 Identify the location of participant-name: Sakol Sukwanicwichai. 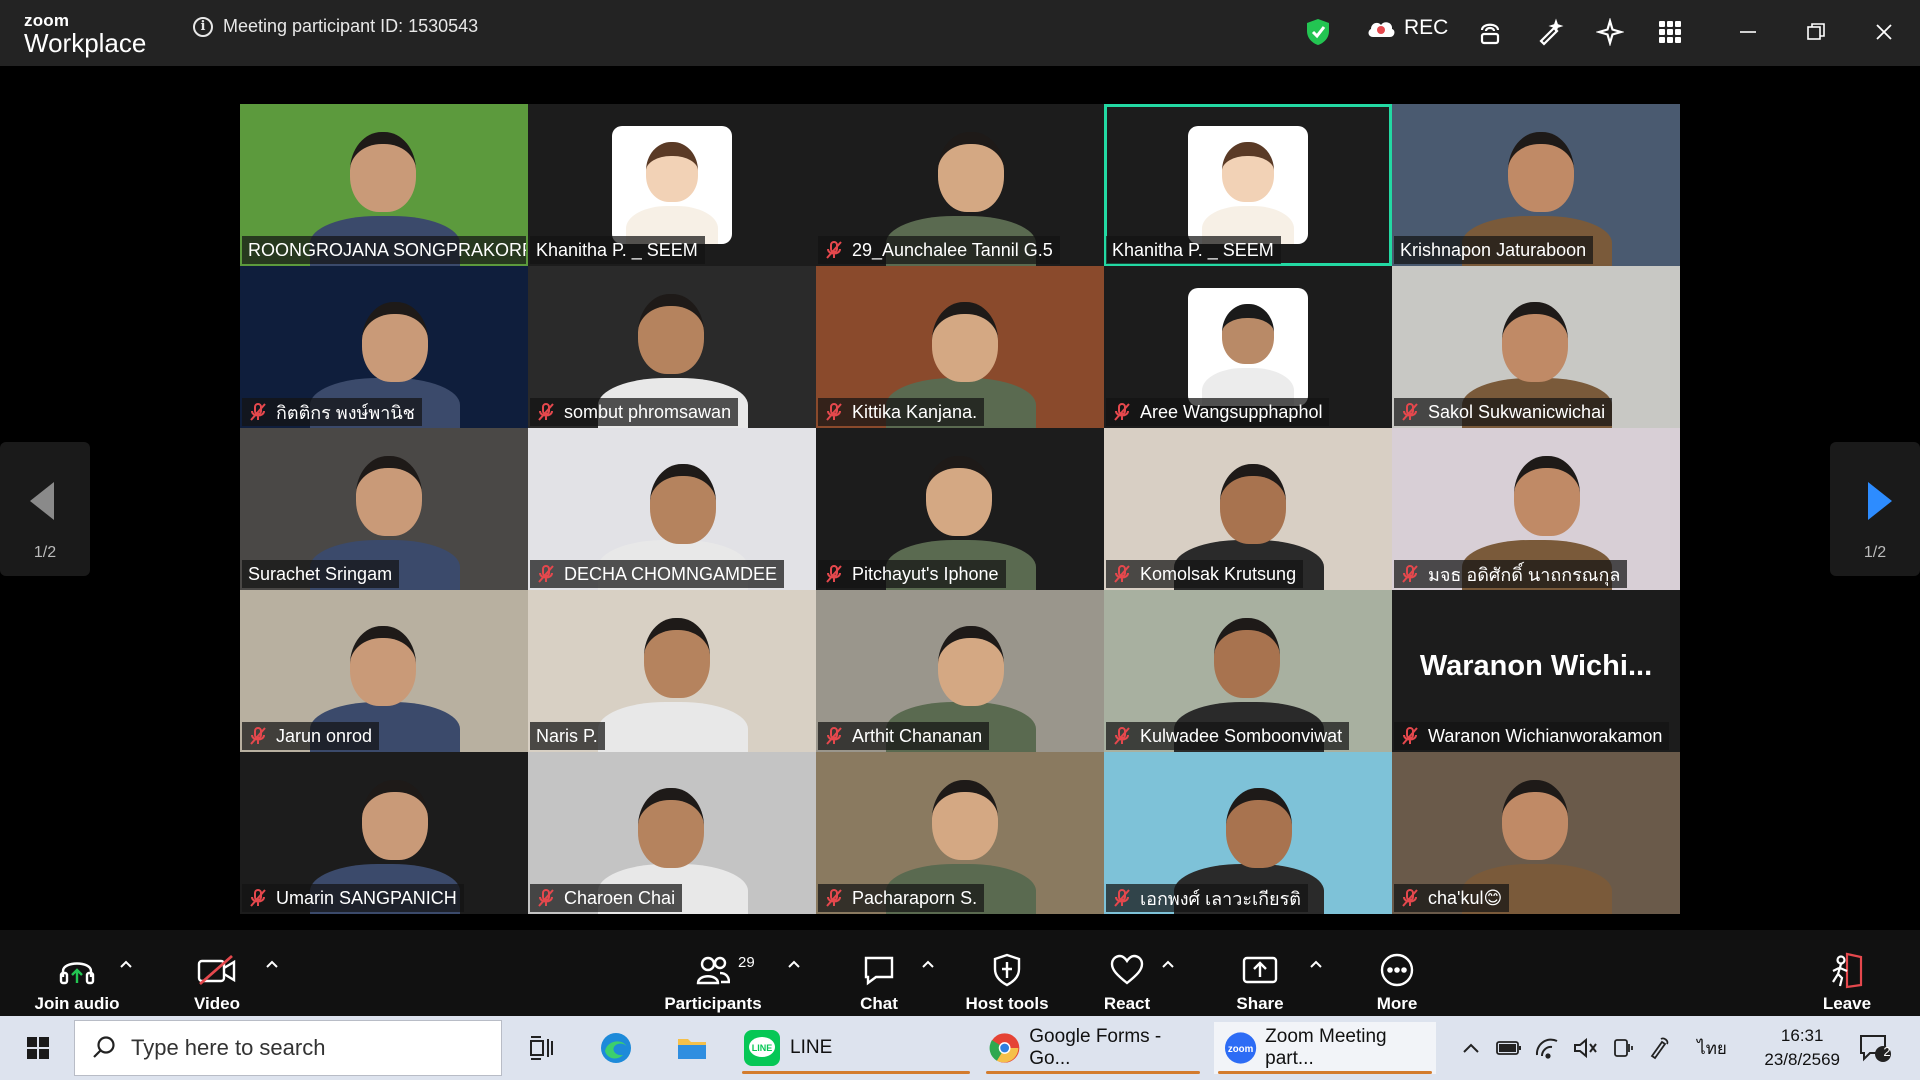
(1517, 411).